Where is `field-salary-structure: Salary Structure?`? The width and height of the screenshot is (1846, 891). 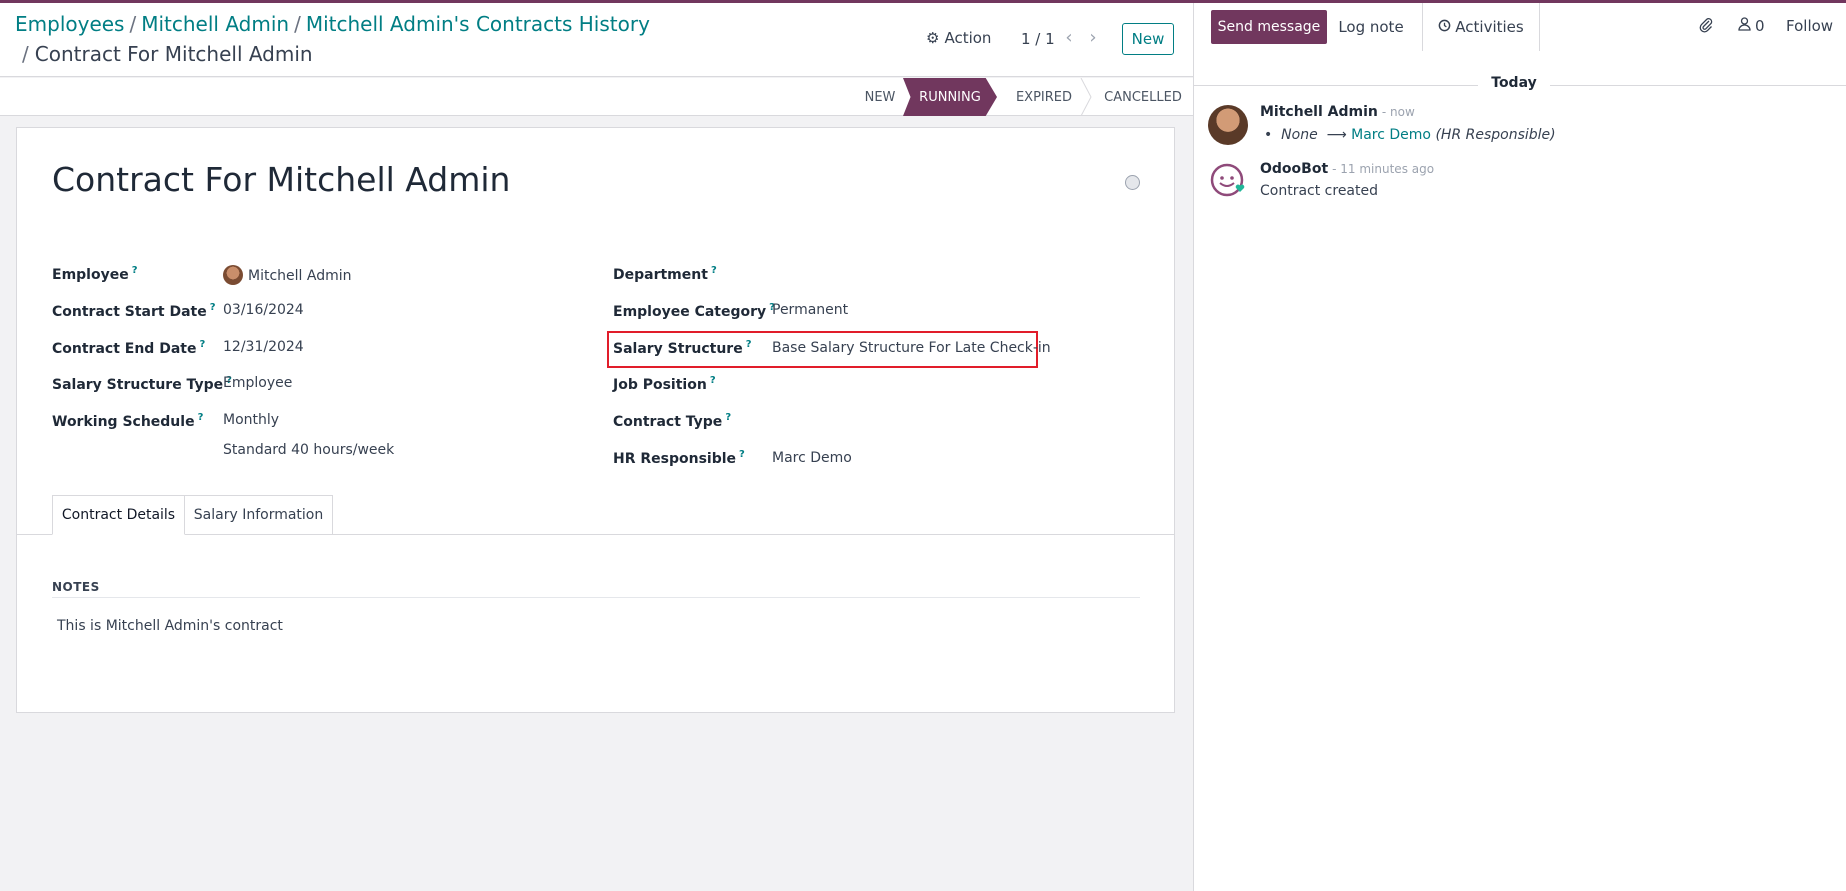
field-salary-structure: Salary Structure? is located at coordinates (682, 350).